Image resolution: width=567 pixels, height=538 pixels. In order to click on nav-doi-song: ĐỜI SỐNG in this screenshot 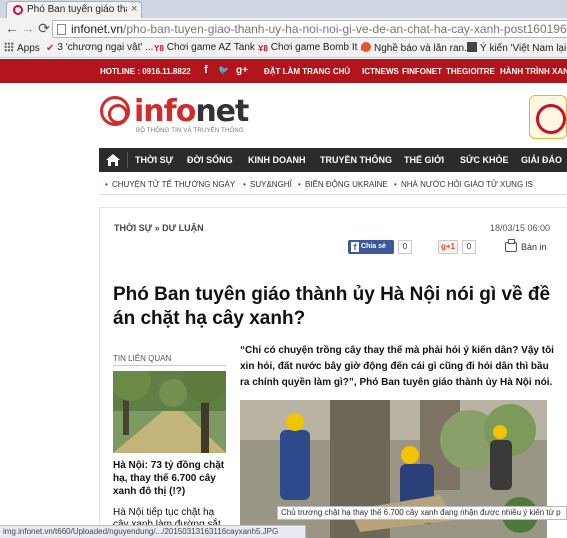, I will do `click(210, 160)`.